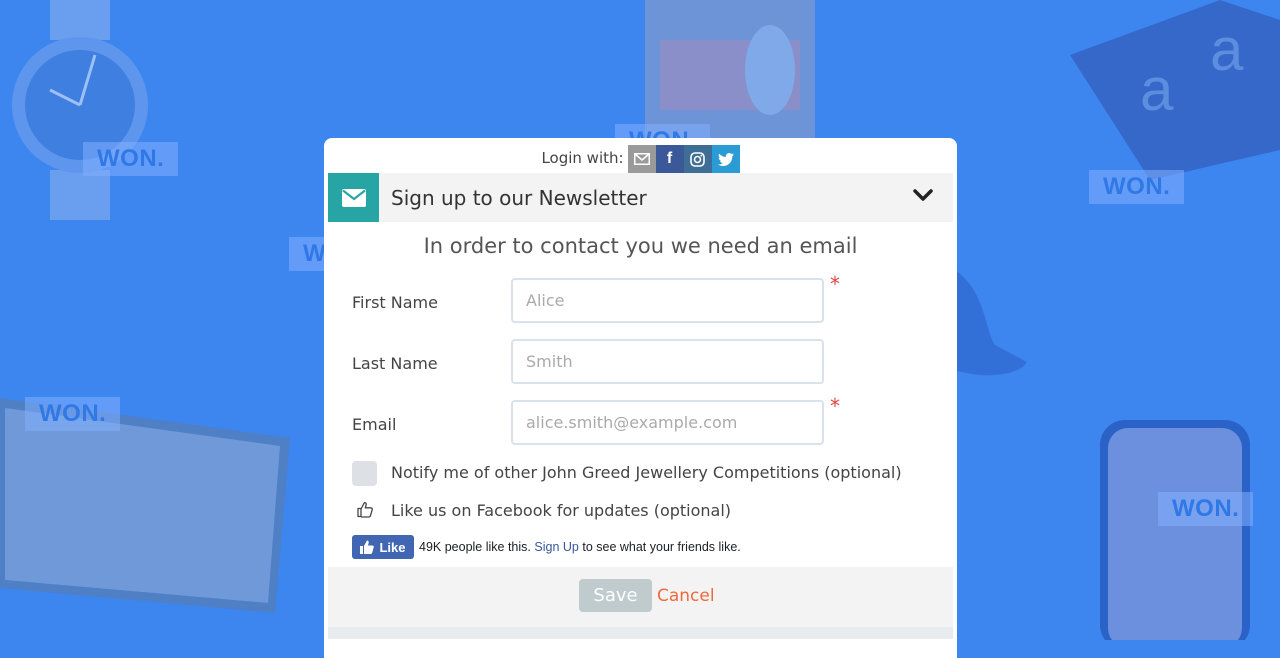 The image size is (1280, 658). Describe the element at coordinates (556, 547) in the screenshot. I see `facebook-signup-link: Sign Up` at that location.